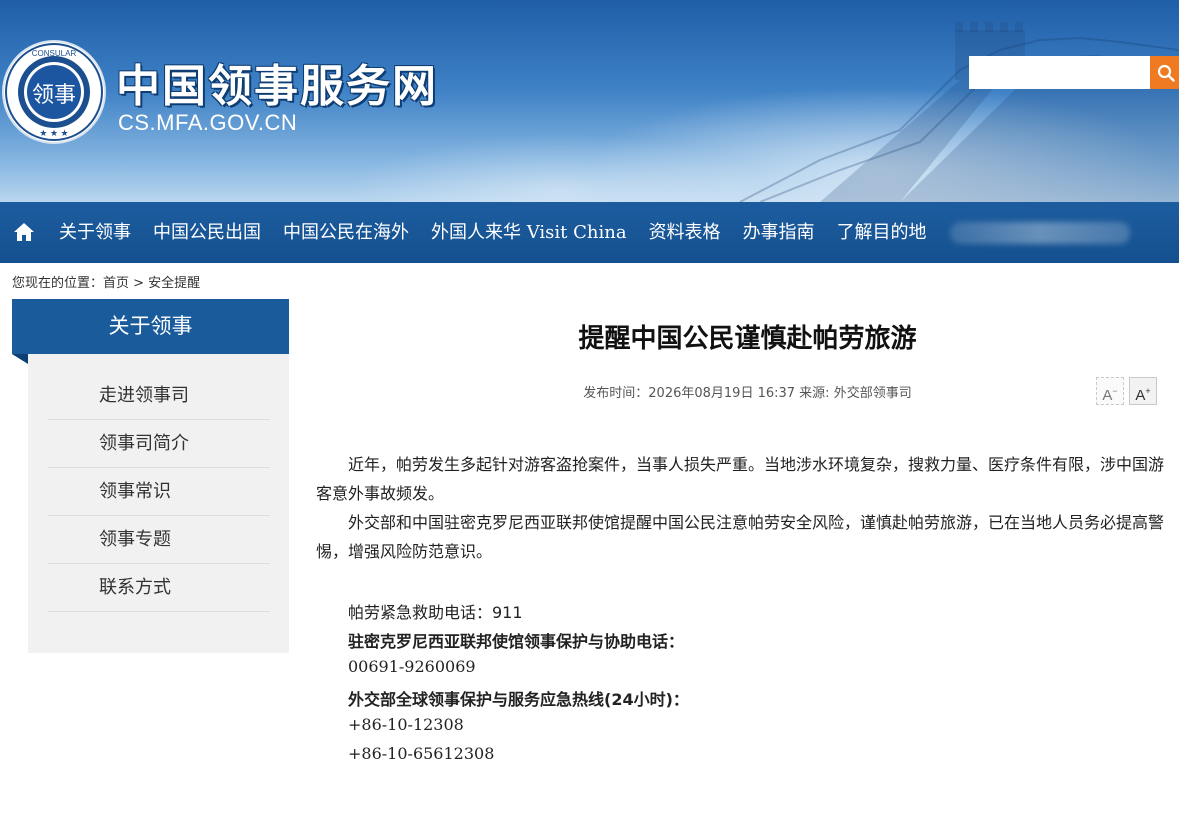 The height and width of the screenshot is (835, 1179). Describe the element at coordinates (529, 232) in the screenshot. I see `nav-item-visit-china: 外国人来华 Visit China` at that location.